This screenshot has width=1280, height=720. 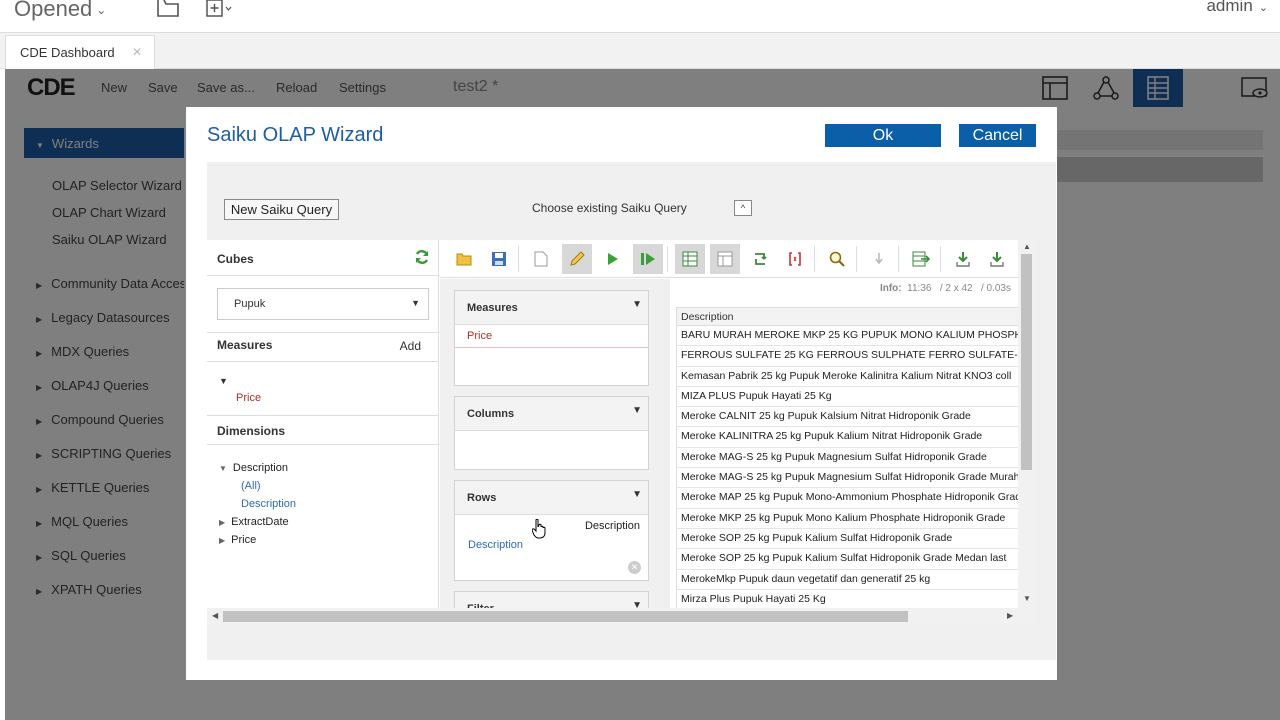 I want to click on info-label: Info:, so click(x=890, y=288).